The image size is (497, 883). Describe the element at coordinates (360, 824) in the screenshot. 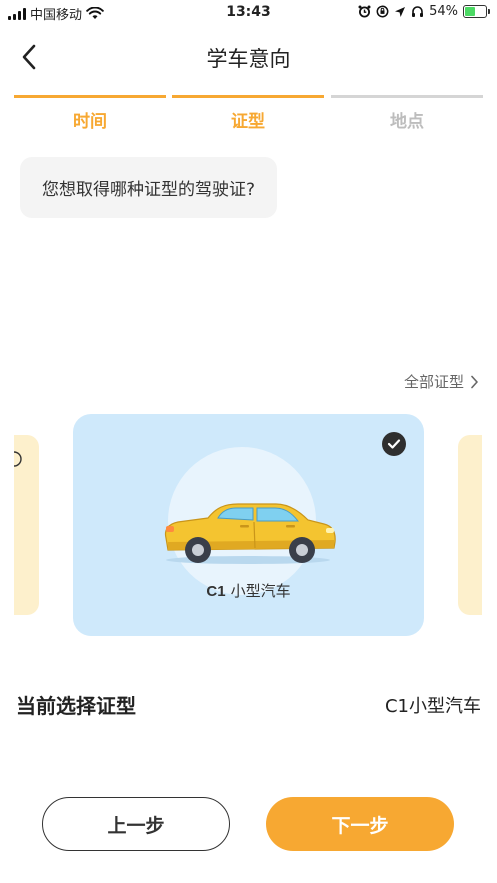

I see `next-step-button: 下一步` at that location.